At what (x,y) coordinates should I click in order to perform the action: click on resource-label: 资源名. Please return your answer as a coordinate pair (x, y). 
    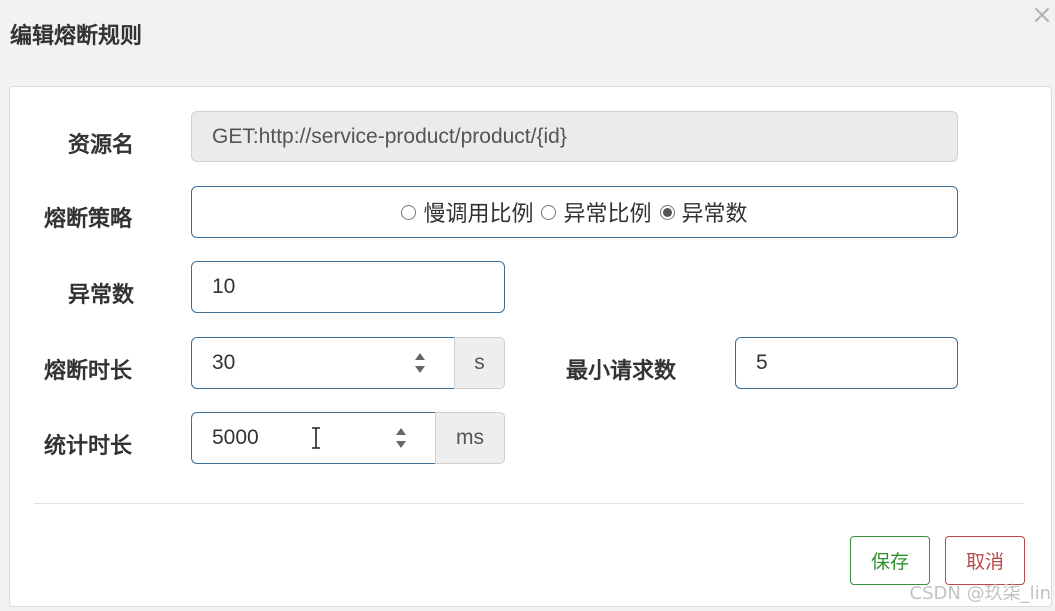
    Looking at the image, I should click on (101, 145).